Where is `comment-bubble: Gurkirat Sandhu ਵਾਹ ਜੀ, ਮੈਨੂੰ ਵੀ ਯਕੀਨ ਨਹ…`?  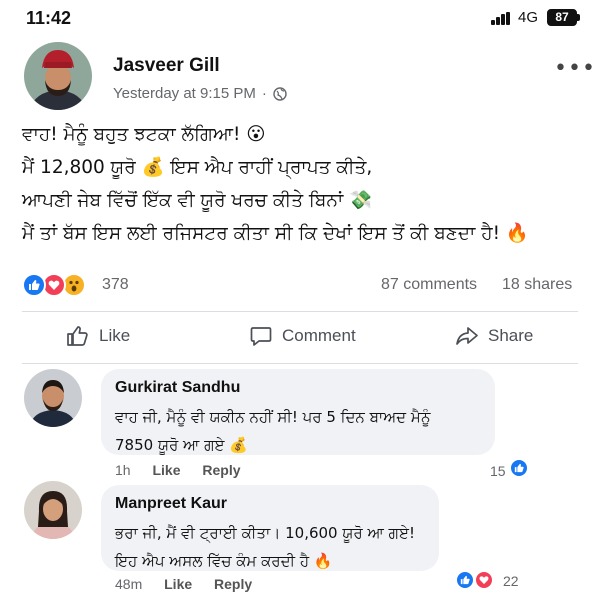 comment-bubble: Gurkirat Sandhu ਵਾਹ ਜੀ, ਮੈਨੂੰ ਵੀ ਯਕੀਨ ਨਹ… is located at coordinates (298, 412).